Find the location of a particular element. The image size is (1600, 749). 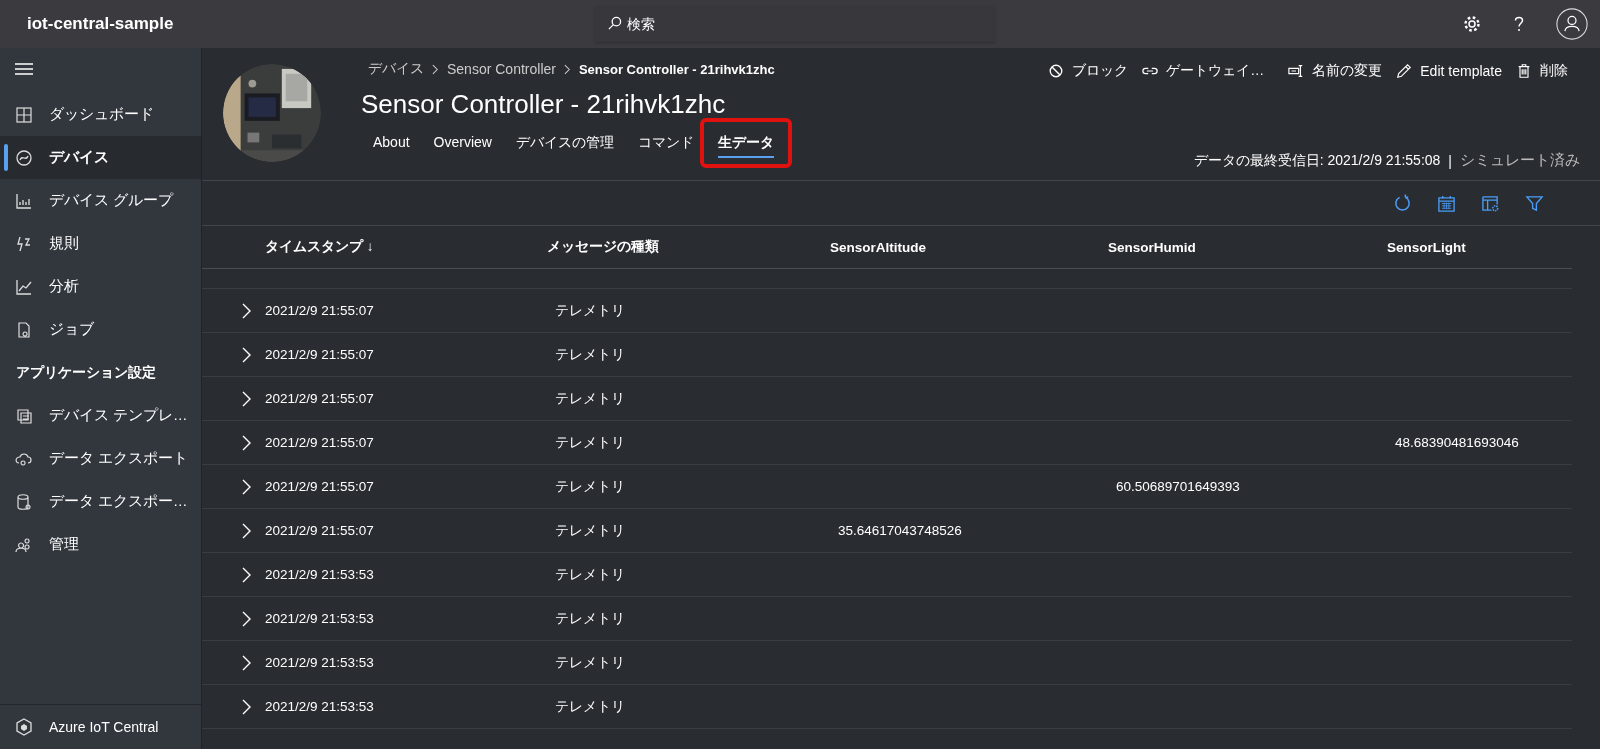

menu-icon is located at coordinates (24, 69).